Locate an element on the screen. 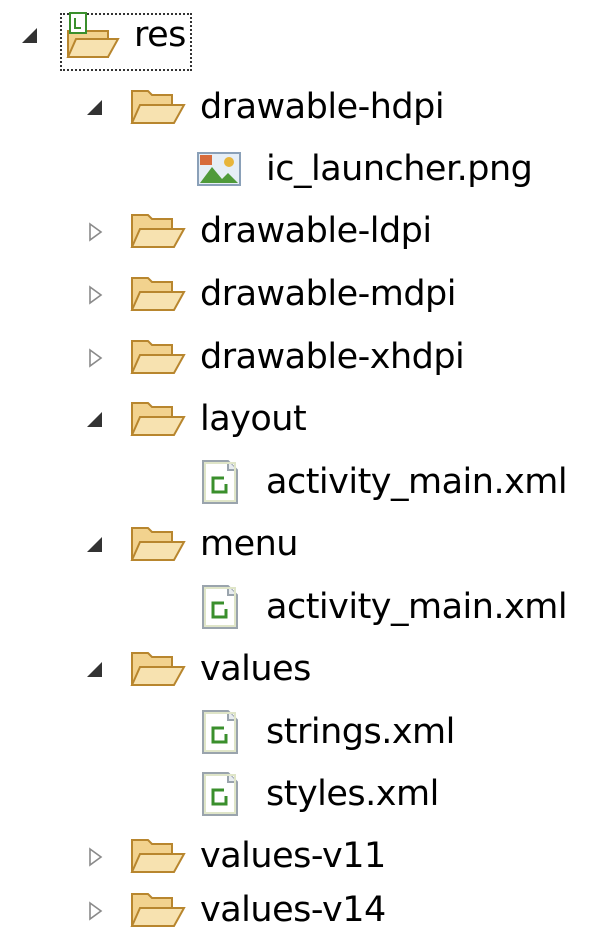  tree-row-folder: menu is located at coordinates (296, 544).